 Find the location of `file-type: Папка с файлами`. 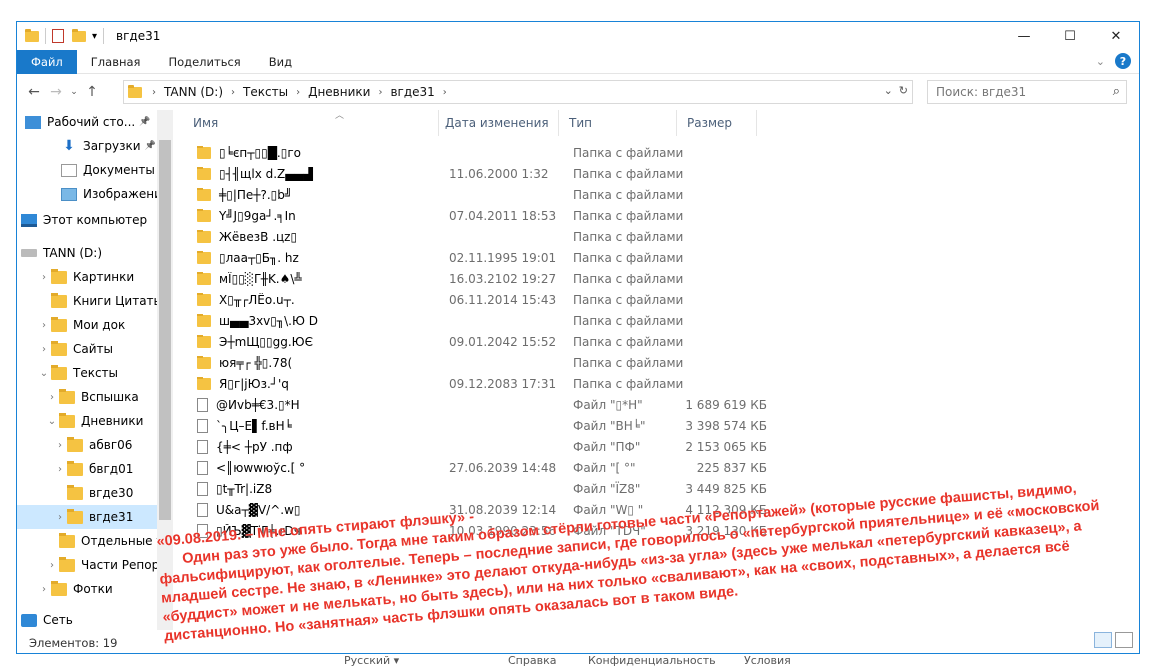

file-type: Папка с файлами is located at coordinates (628, 383).